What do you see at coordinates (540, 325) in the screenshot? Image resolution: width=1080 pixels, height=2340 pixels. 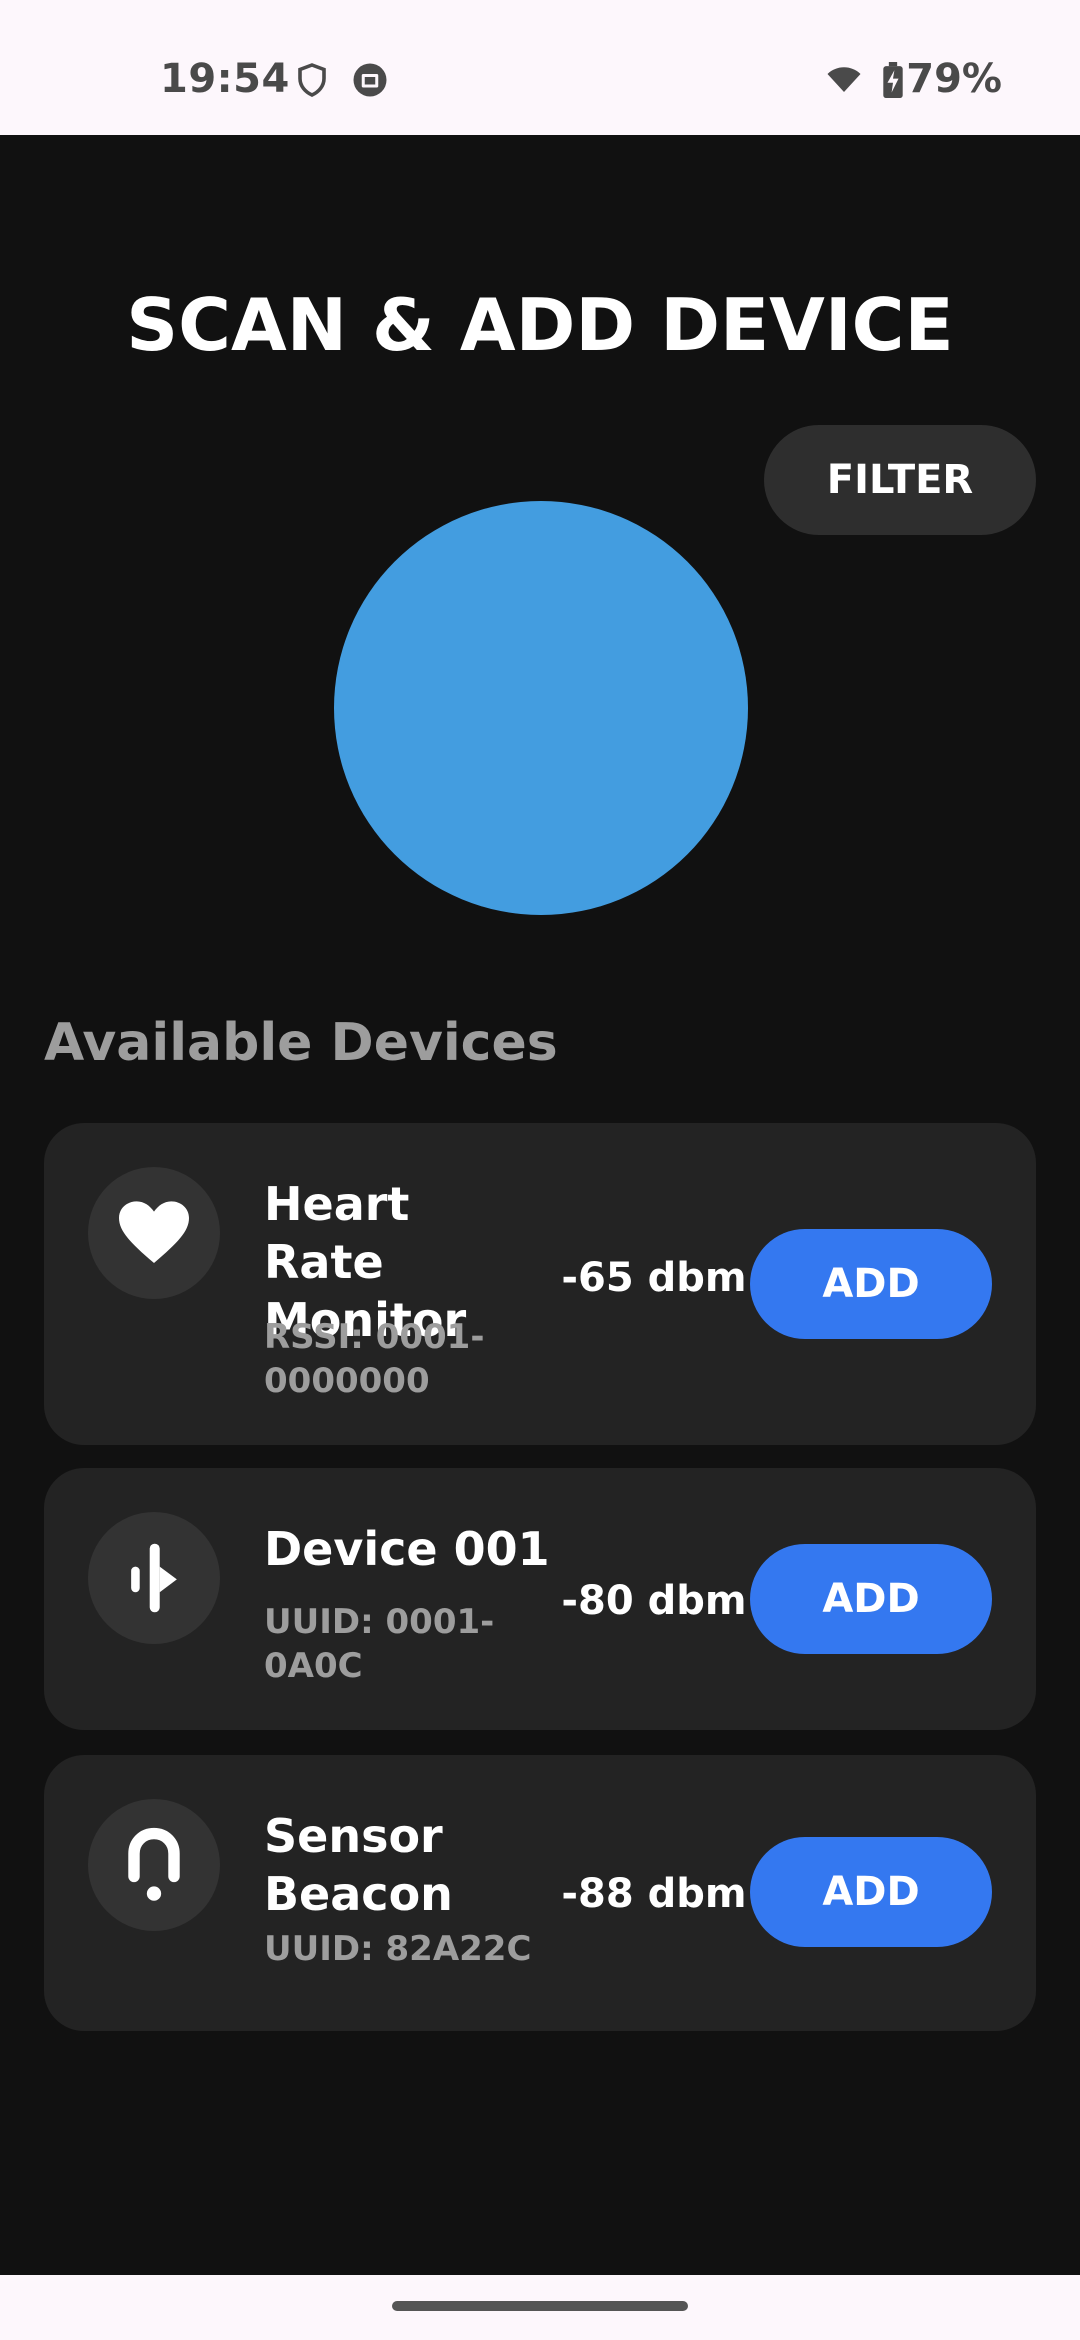 I see `page-title: SCAN & ADD DEVICE` at bounding box center [540, 325].